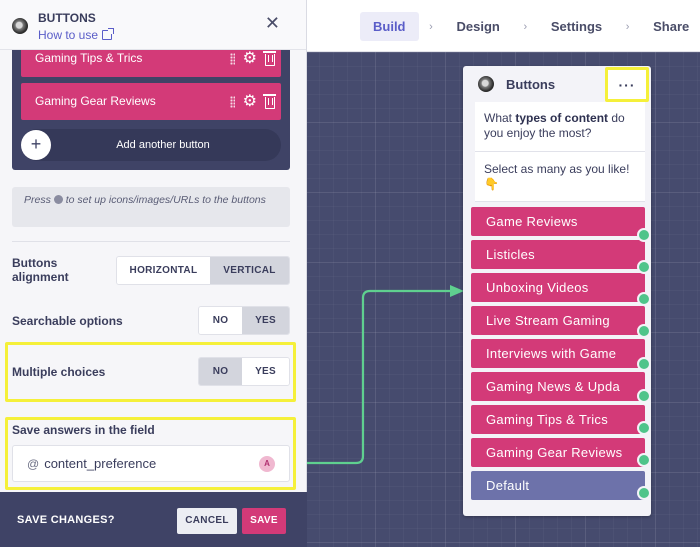 Image resolution: width=700 pixels, height=547 pixels. What do you see at coordinates (558, 452) in the screenshot?
I see `choice-button: Gaming Gear Reviews` at bounding box center [558, 452].